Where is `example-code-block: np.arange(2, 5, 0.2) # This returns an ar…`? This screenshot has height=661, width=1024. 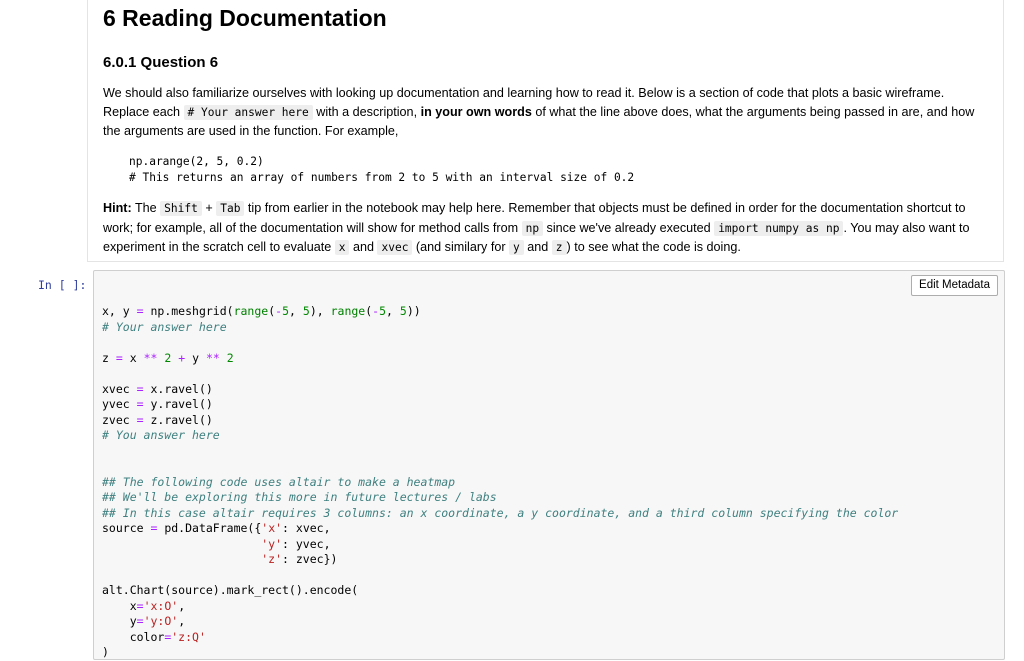
example-code-block: np.arange(2, 5, 0.2) # This returns an ar… is located at coordinates (382, 169).